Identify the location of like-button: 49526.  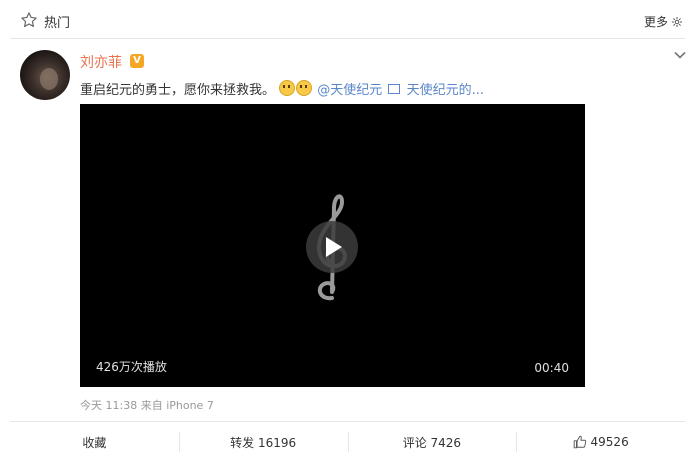
(600, 442).